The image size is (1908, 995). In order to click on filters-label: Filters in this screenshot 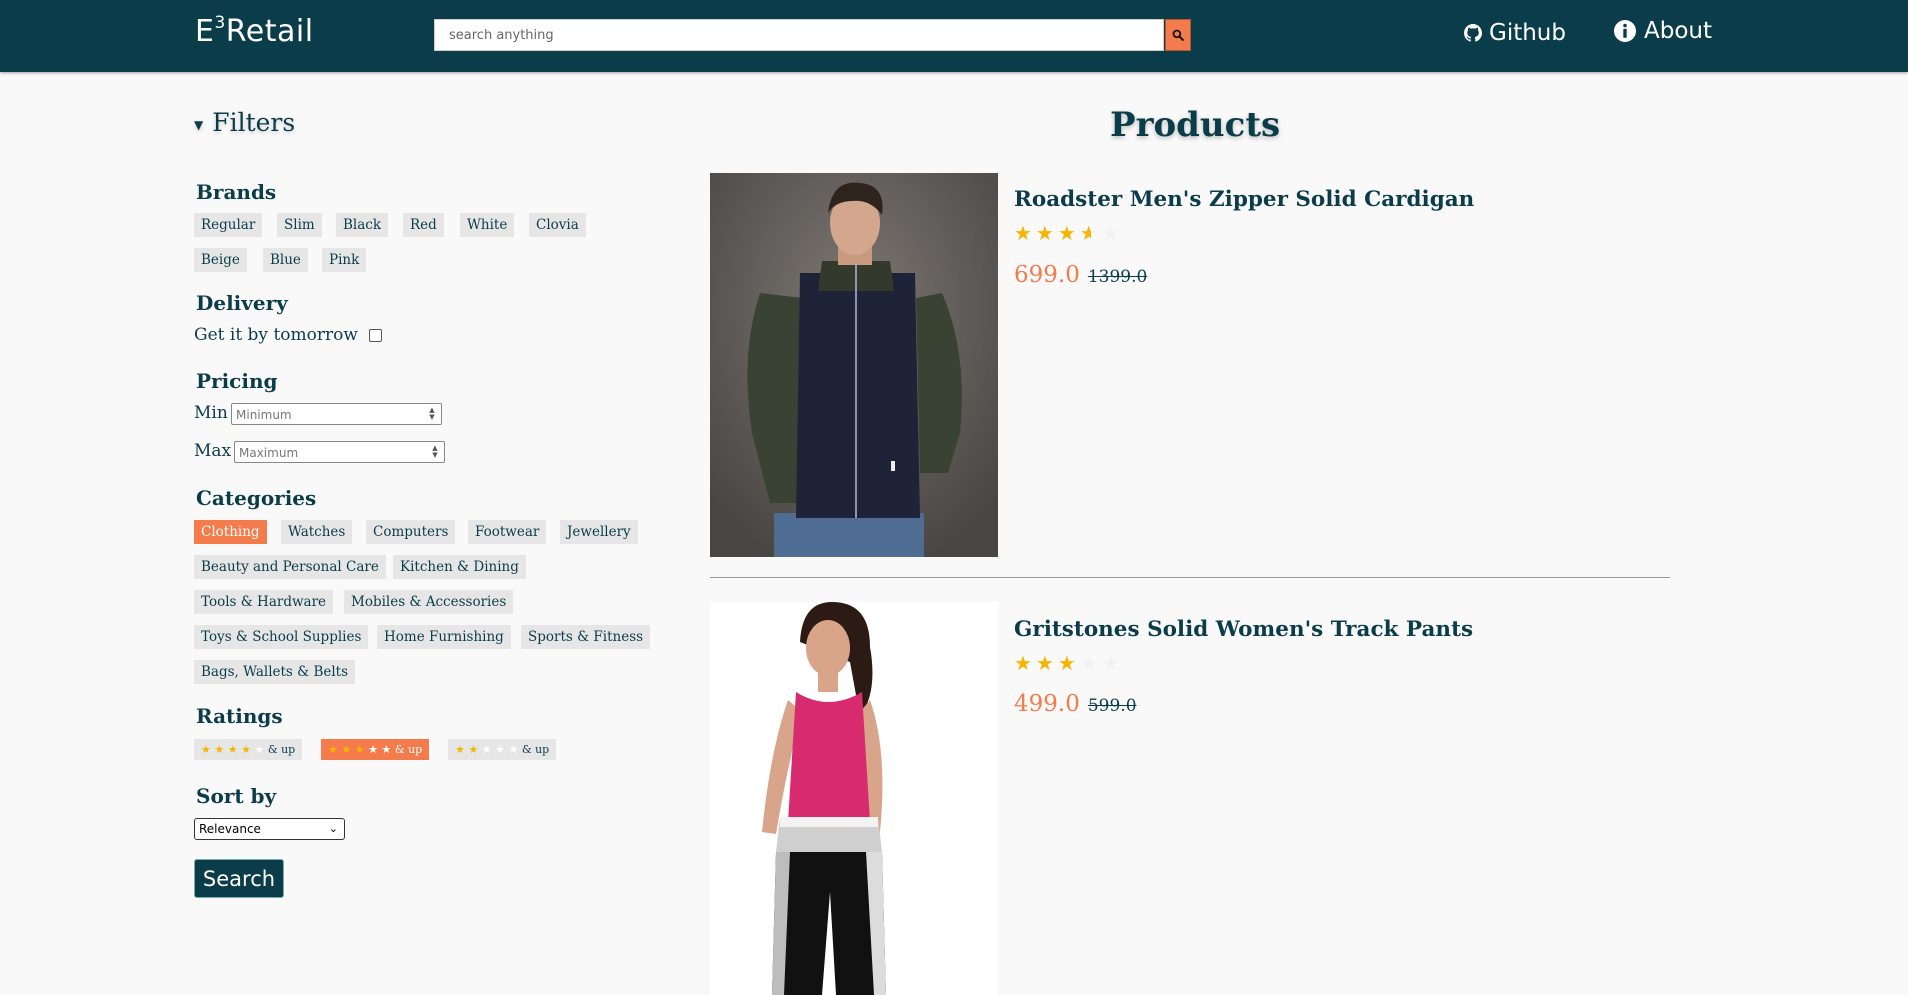, I will do `click(254, 122)`.